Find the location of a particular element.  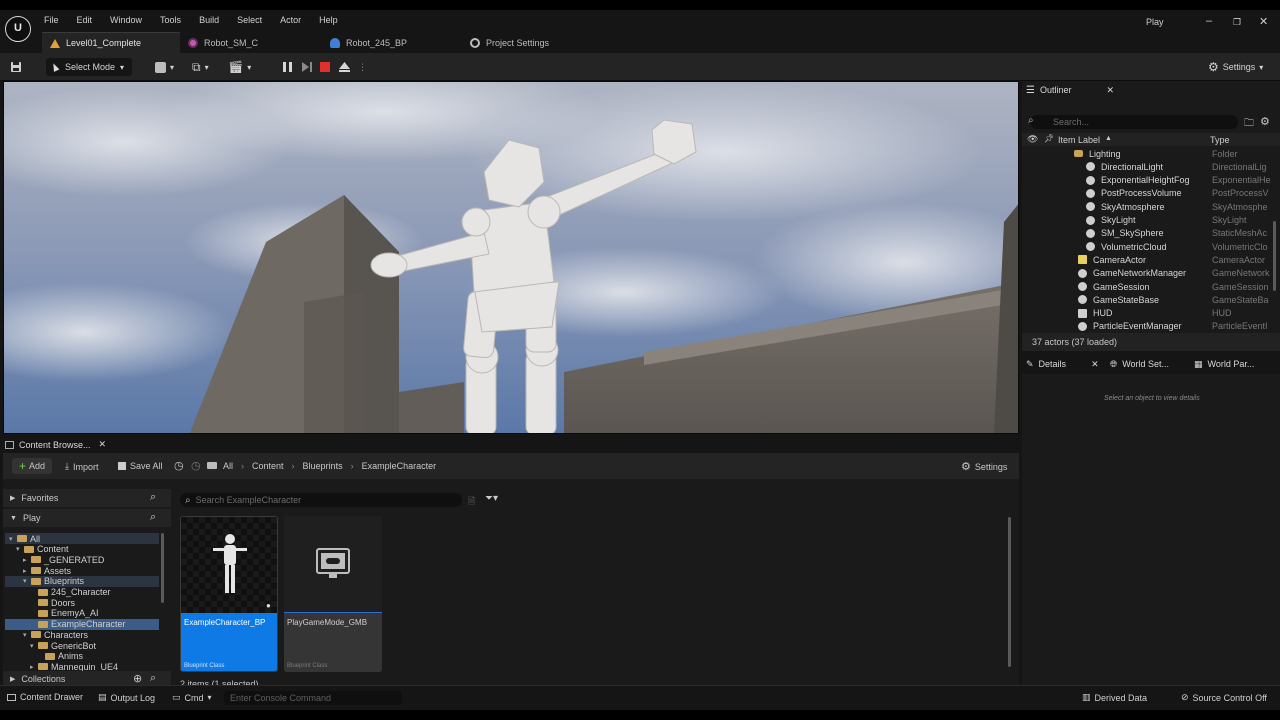

content-drawer-button: Content Drawer is located at coordinates (45, 697).